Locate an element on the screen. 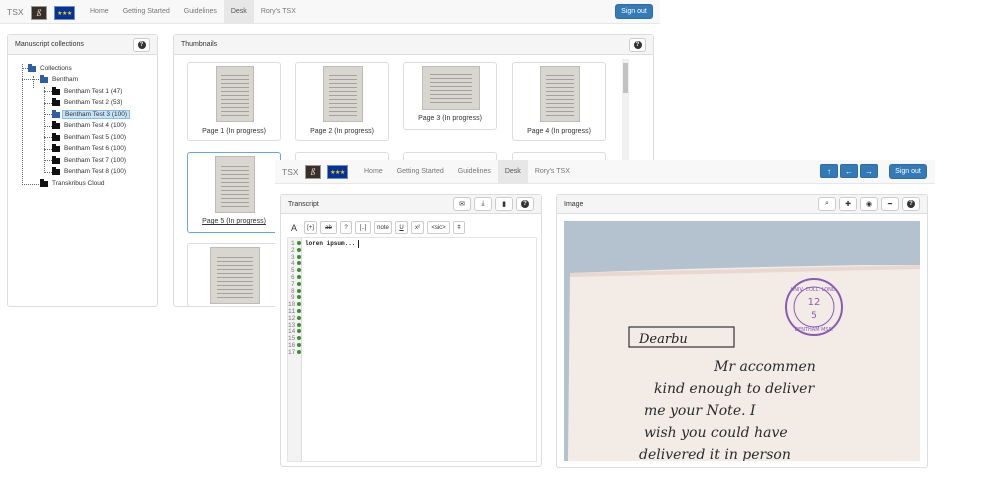 The height and width of the screenshot is (477, 1000). transcript-toolbar: A [+] ab ? [..] note U x² <sic> ǂ is located at coordinates (412, 228).